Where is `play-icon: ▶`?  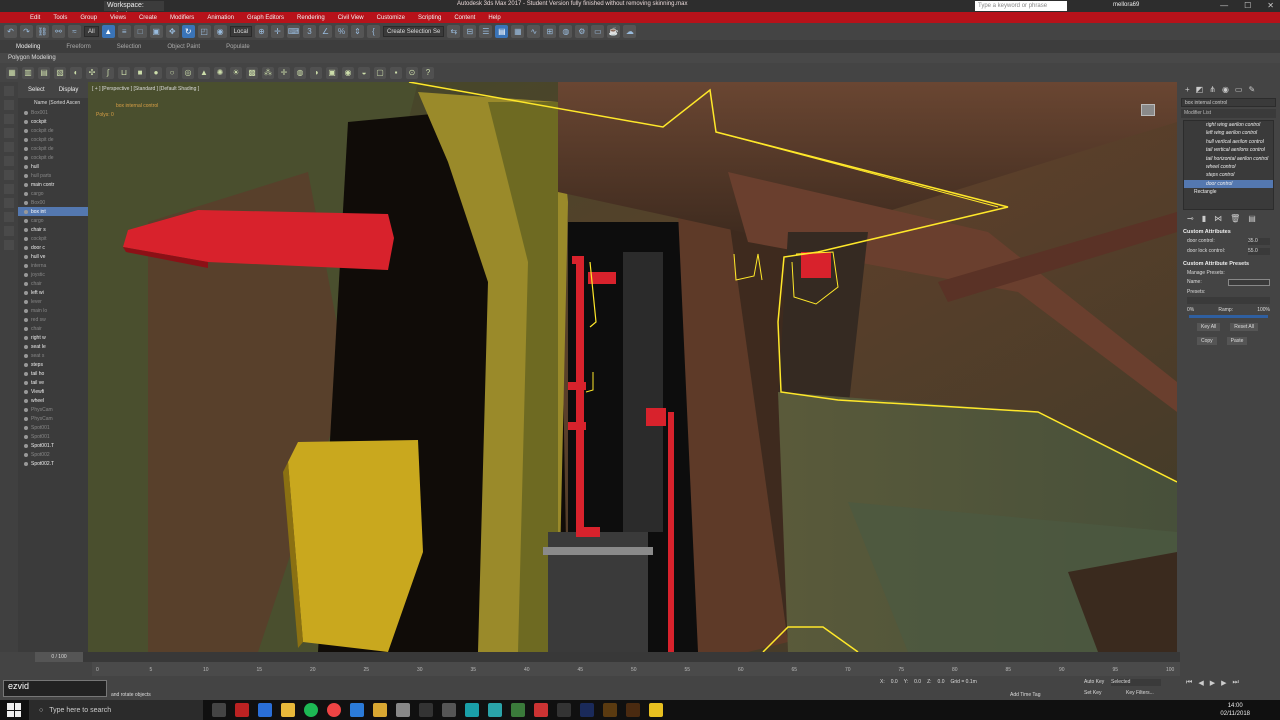
play-icon: ▶ is located at coordinates (1212, 683).